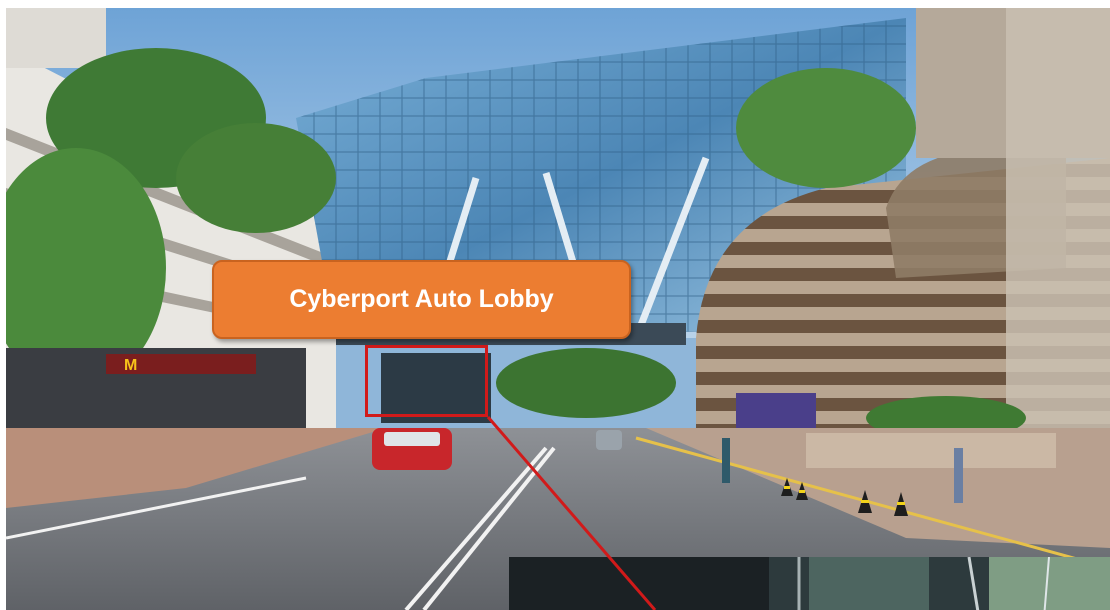  Describe the element at coordinates (130, 365) in the screenshot. I see `svg-text: M` at that location.